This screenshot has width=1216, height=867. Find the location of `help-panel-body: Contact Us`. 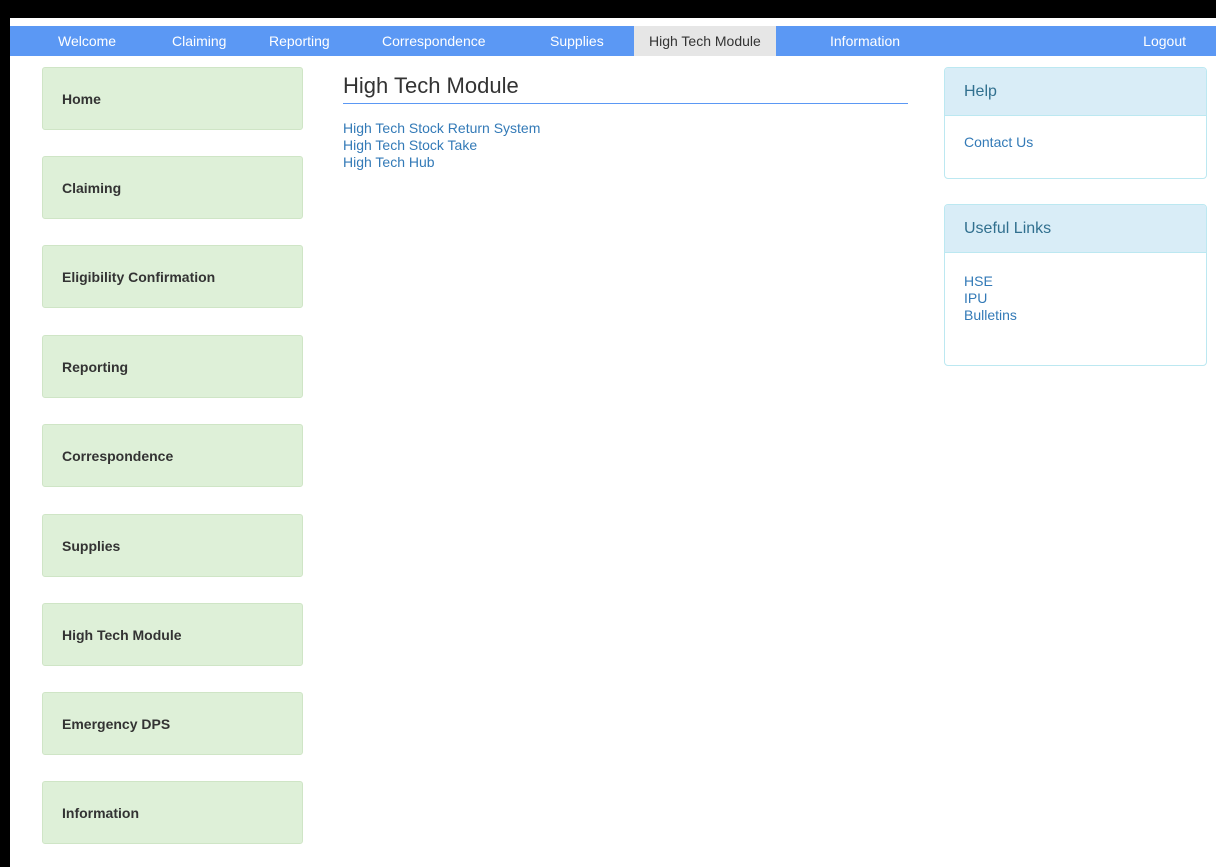

help-panel-body: Contact Us is located at coordinates (1075, 142).